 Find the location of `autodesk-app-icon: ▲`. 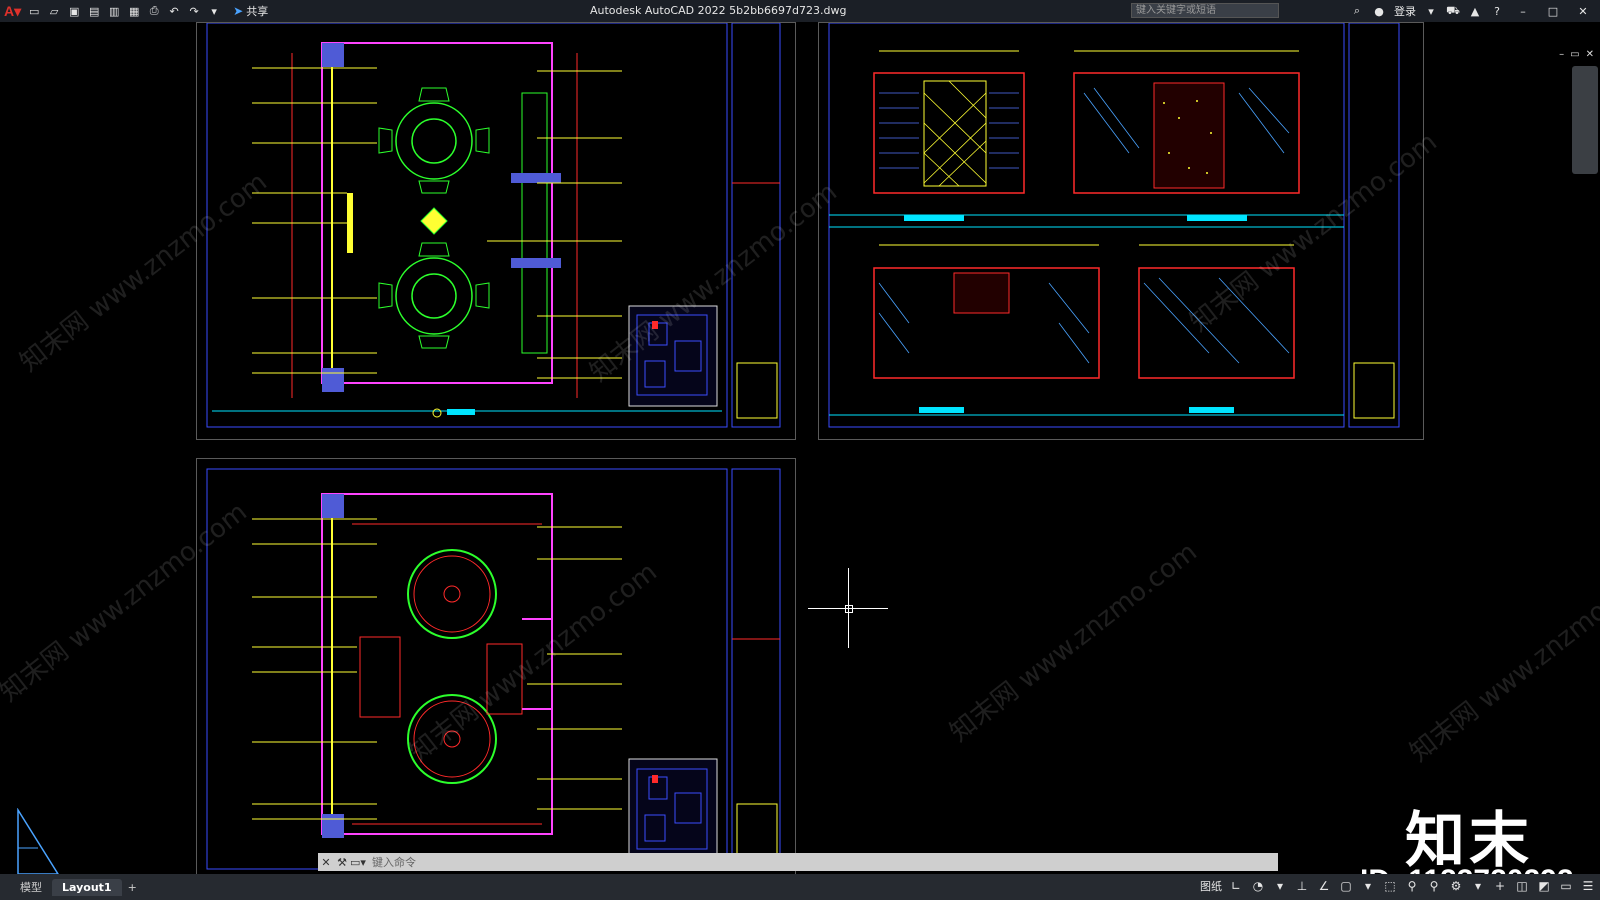

autodesk-app-icon: ▲ is located at coordinates (1475, 11).